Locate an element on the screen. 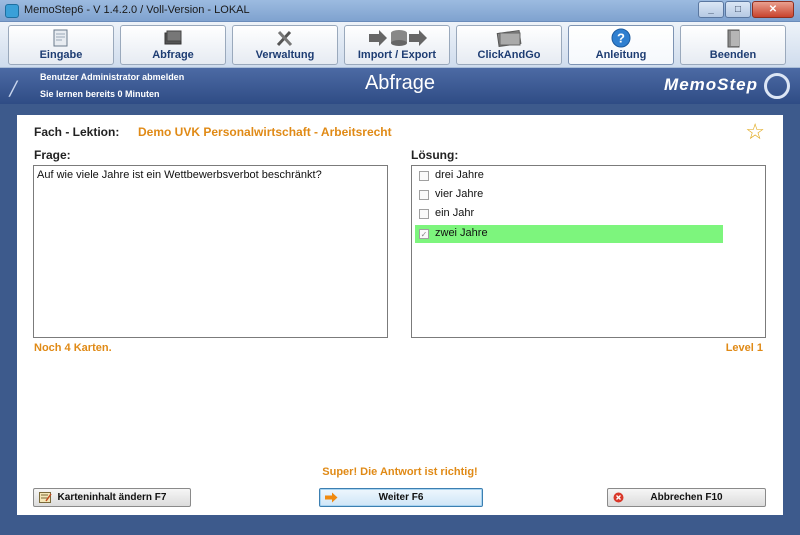  option-text: zwei Jahre is located at coordinates (461, 233).